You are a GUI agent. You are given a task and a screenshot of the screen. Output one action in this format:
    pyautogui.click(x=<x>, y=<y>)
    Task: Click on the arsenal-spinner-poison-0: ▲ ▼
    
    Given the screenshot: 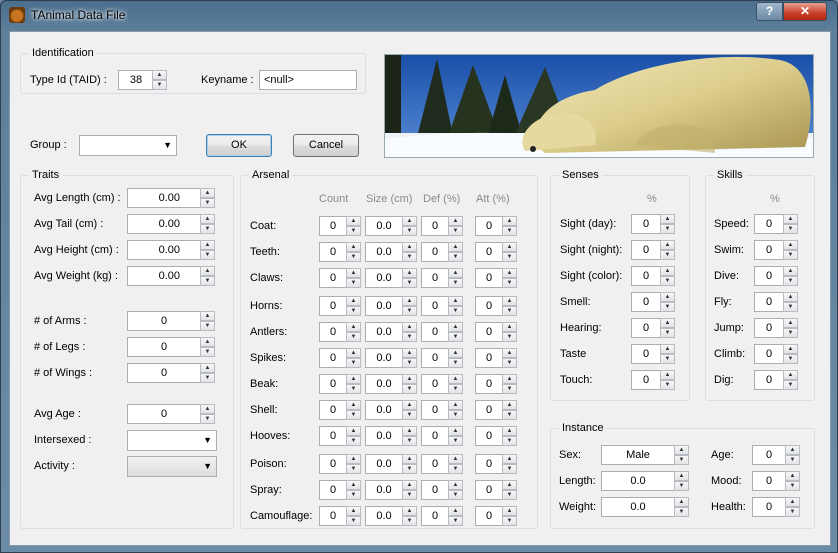 What is the action you would take?
    pyautogui.click(x=353, y=464)
    